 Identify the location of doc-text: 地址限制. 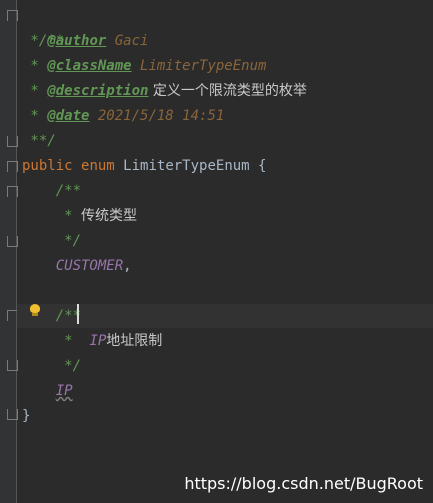
(134, 341).